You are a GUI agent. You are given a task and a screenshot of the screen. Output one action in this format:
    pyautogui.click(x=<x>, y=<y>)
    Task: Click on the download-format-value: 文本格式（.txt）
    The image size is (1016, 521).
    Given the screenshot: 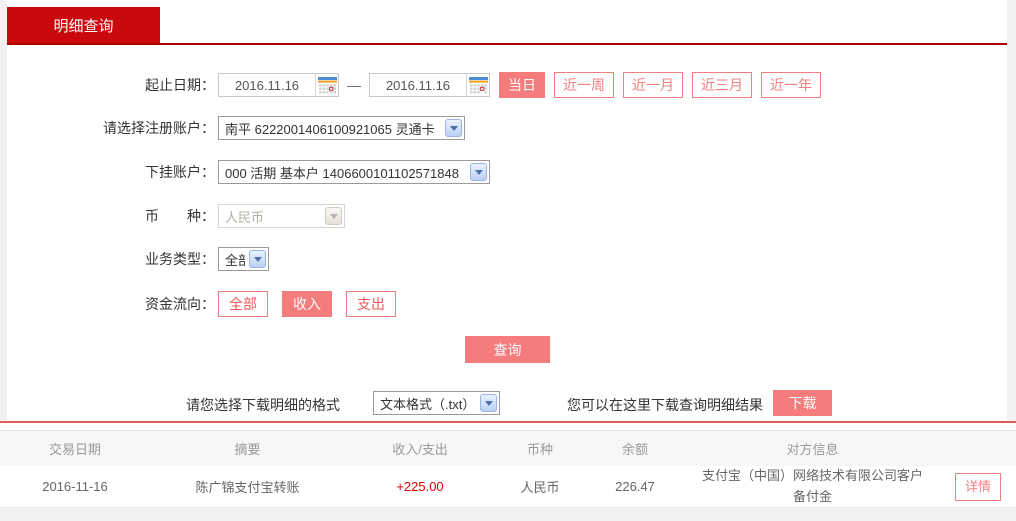 What is the action you would take?
    pyautogui.click(x=428, y=404)
    